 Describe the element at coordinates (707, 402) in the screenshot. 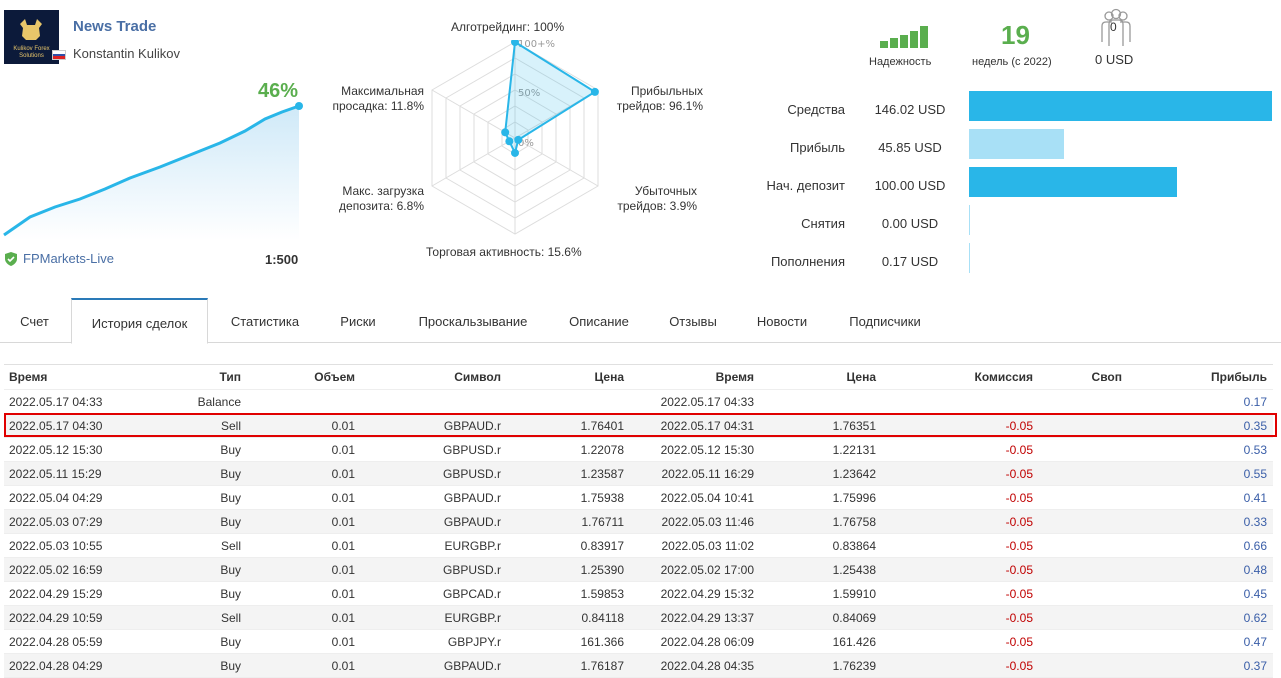

I see `cell-close-time: 2022.05.17 04:33` at that location.